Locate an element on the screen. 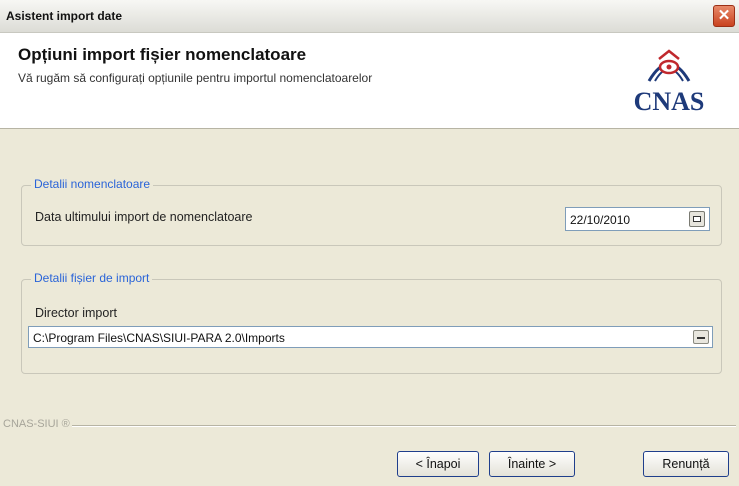 The image size is (739, 486). calendar-icon is located at coordinates (697, 219).